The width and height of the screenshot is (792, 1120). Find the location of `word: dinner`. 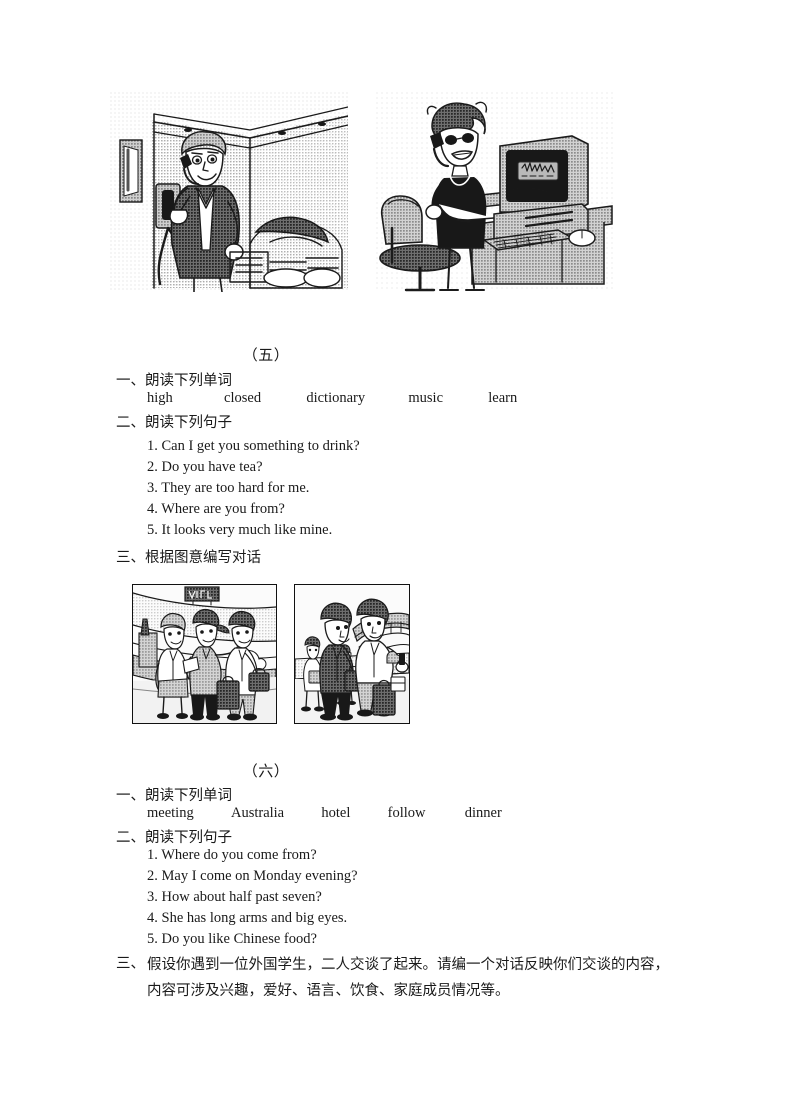

word: dinner is located at coordinates (483, 813).